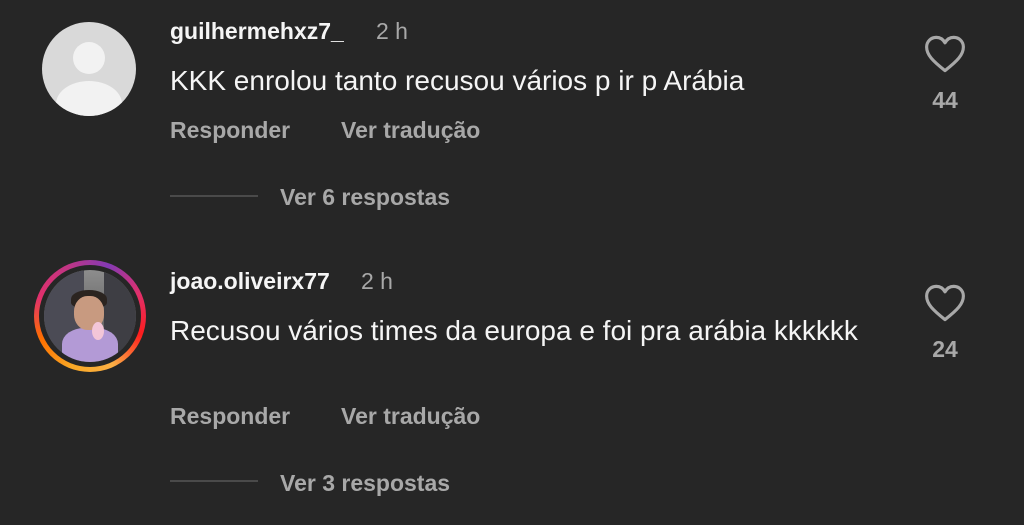 The height and width of the screenshot is (525, 1024). I want to click on comment-username: guilhermehxz7_, so click(257, 31).